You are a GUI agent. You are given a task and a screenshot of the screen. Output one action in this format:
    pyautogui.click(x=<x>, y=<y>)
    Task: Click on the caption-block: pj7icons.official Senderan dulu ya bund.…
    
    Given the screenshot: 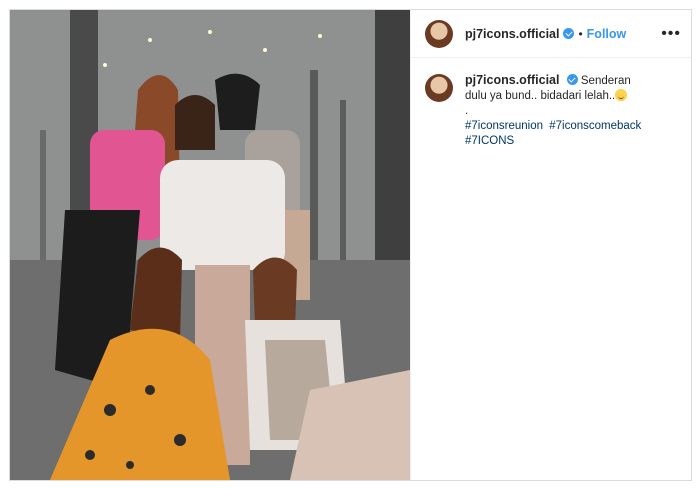 What is the action you would take?
    pyautogui.click(x=551, y=103)
    